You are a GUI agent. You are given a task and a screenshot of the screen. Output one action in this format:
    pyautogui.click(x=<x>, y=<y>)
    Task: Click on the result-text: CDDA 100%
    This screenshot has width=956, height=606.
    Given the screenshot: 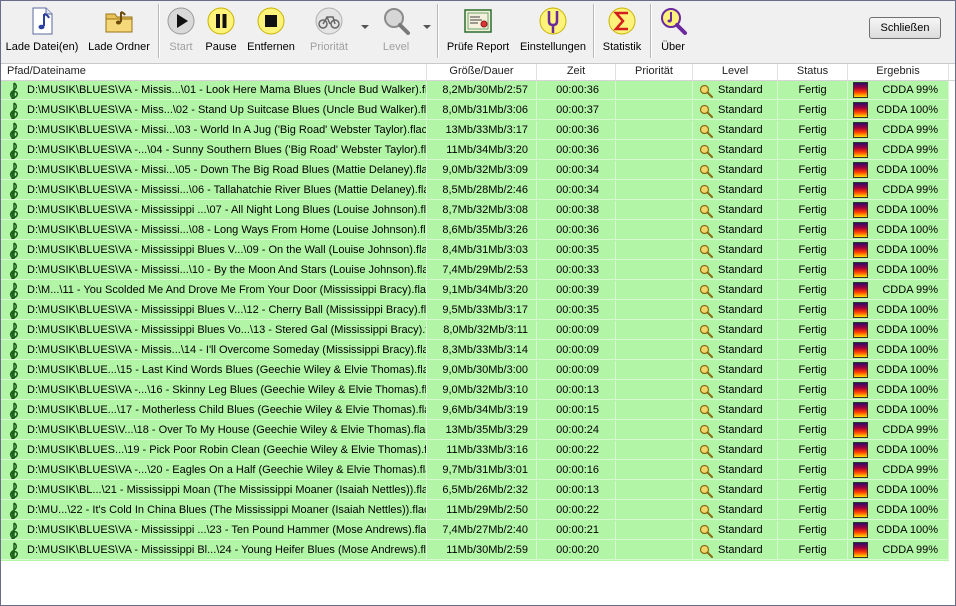 What is the action you would take?
    pyautogui.click(x=907, y=210)
    